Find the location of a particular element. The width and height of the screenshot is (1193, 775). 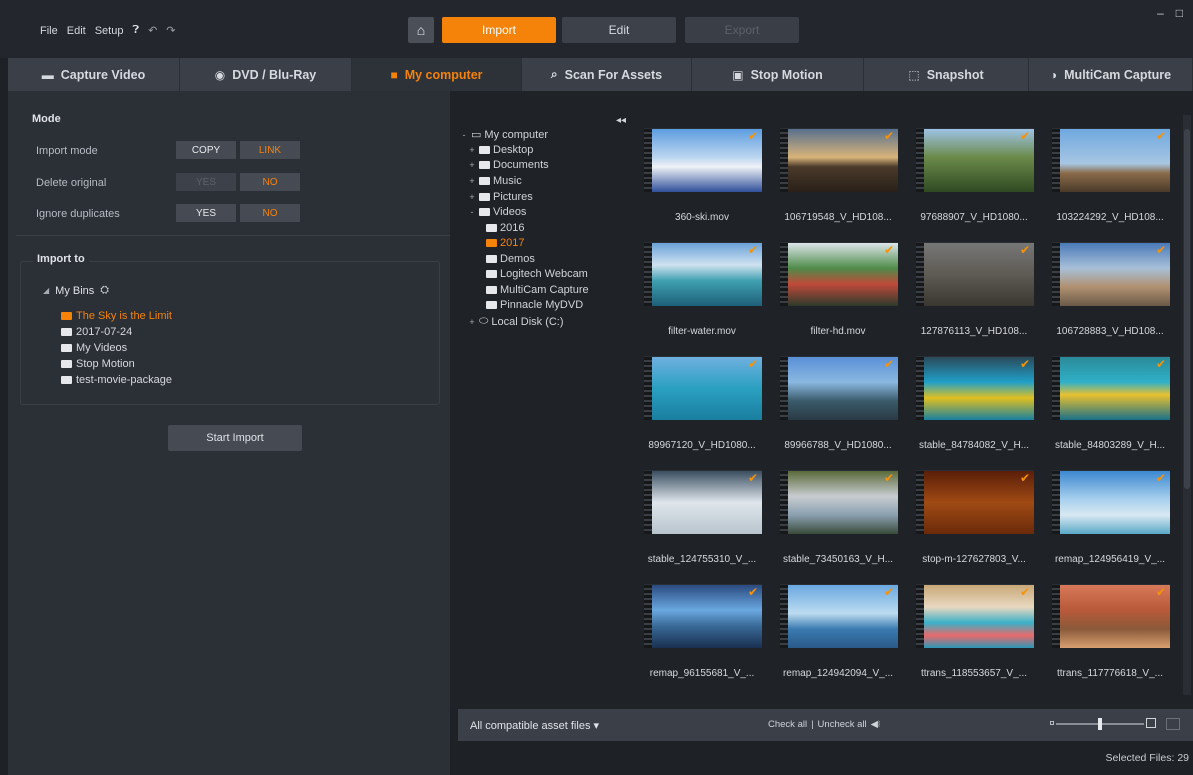

media-thumbnail-item: ✔ filter-water.mov is located at coordinates (702, 297).